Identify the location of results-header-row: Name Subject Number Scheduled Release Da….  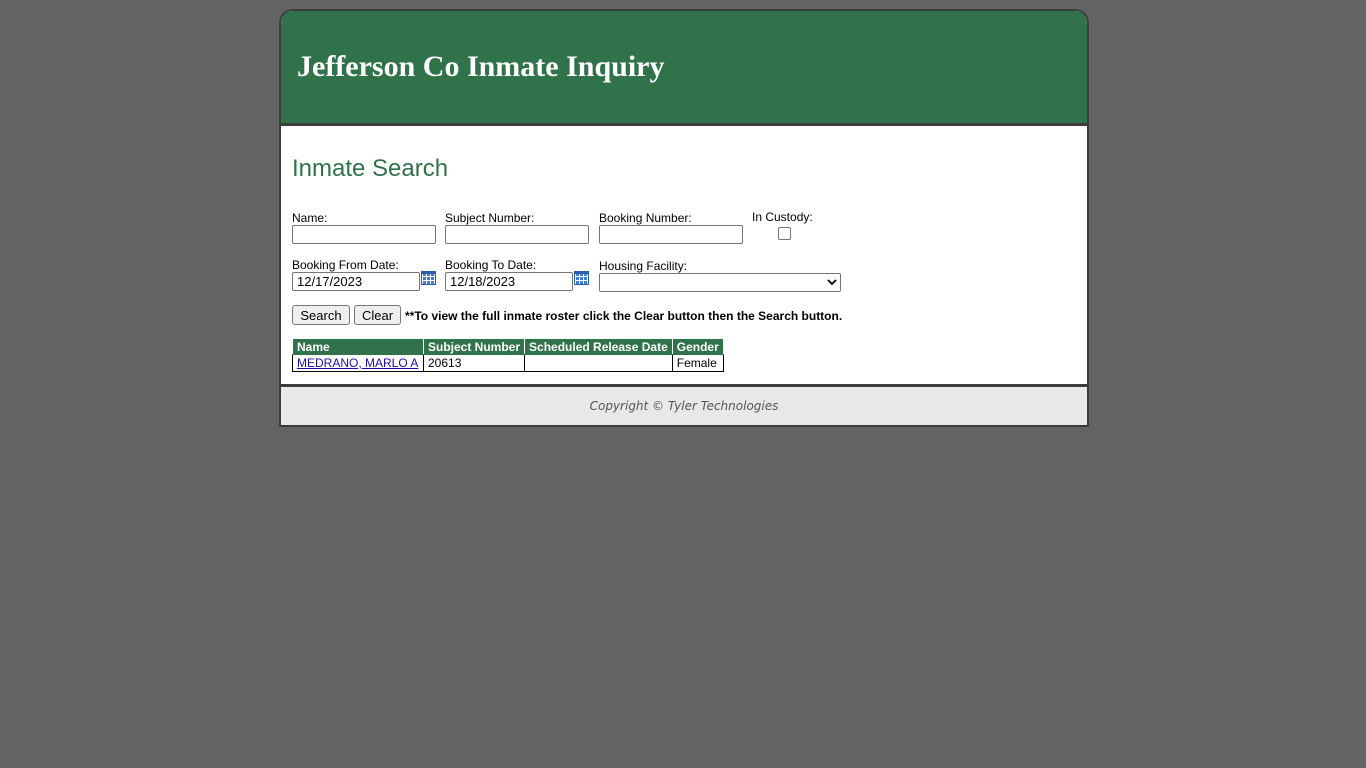
(508, 346).